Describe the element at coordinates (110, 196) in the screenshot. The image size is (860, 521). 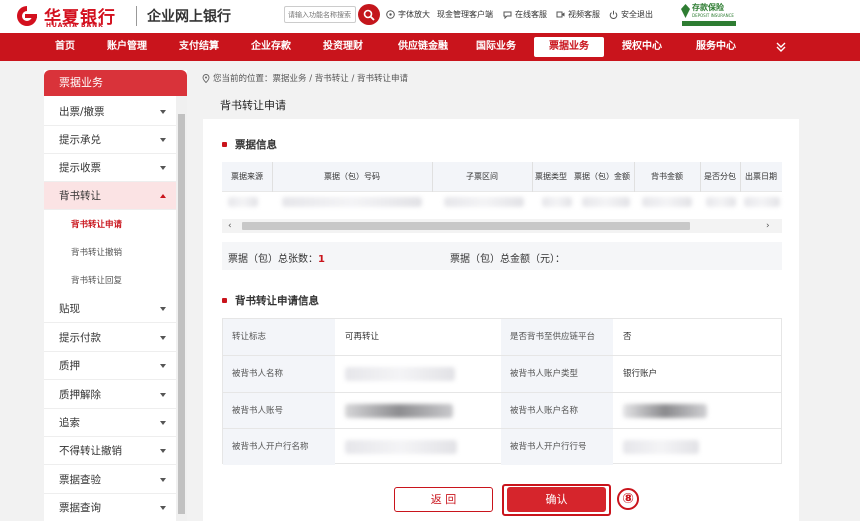
I see `sidebar-item-endorsement: 背书转让` at that location.